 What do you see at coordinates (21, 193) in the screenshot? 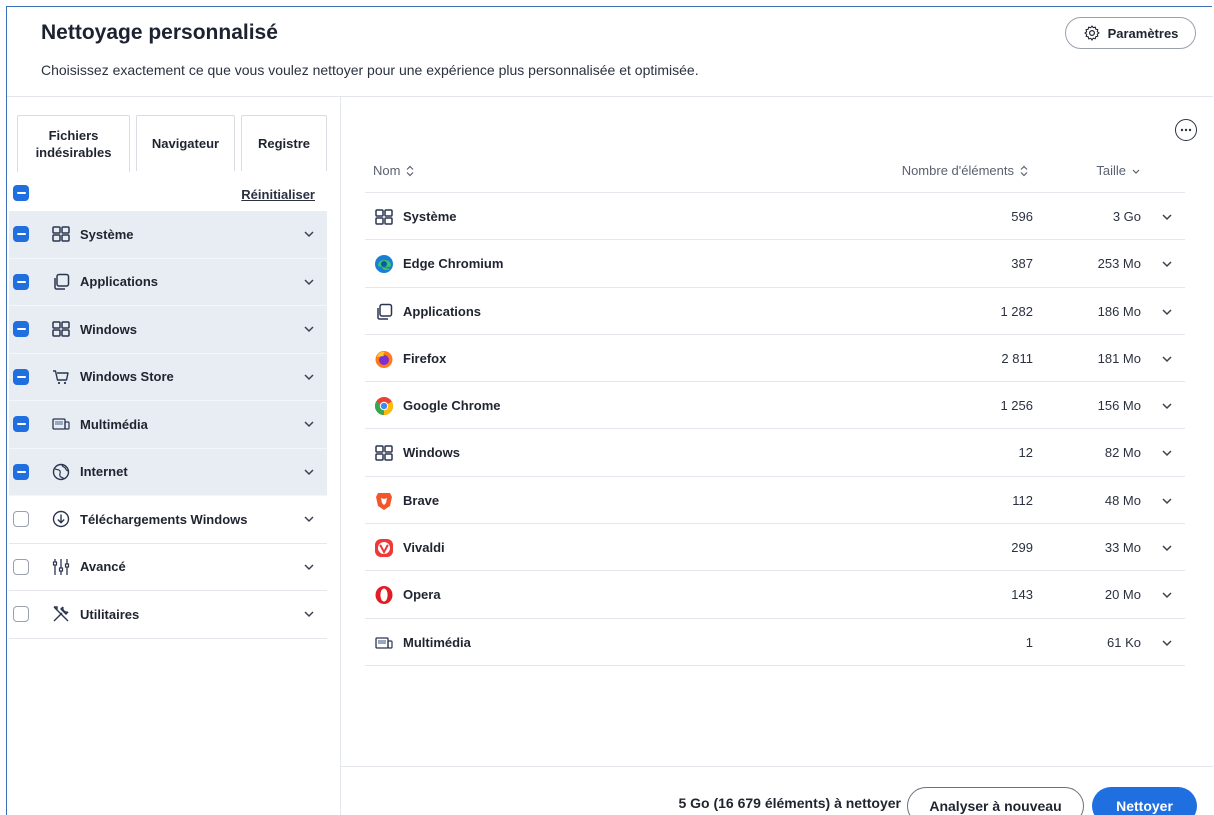
I see `select-all-checkbox` at bounding box center [21, 193].